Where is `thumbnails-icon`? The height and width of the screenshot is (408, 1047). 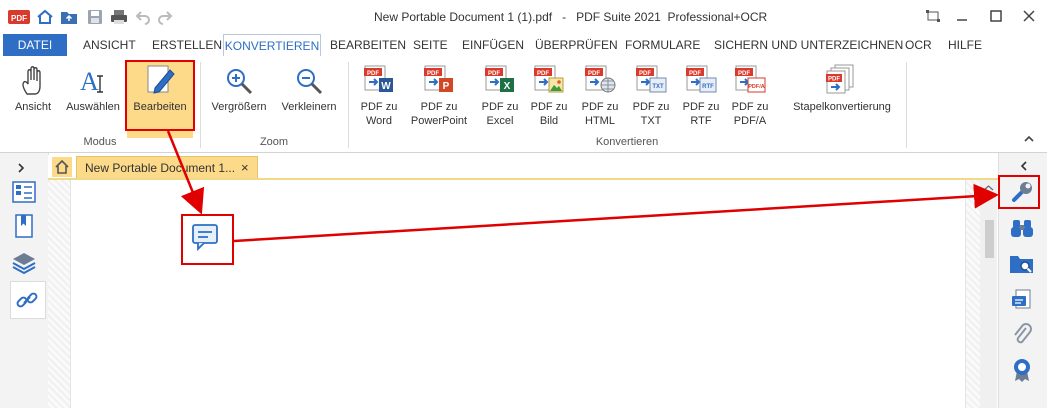
thumbnails-icon is located at coordinates (24, 192).